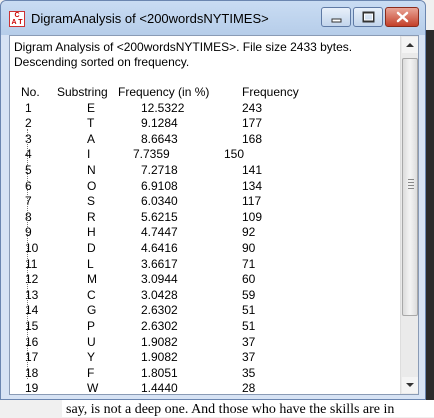  What do you see at coordinates (159, 216) in the screenshot?
I see `row-frequency-percent: 5.6215` at bounding box center [159, 216].